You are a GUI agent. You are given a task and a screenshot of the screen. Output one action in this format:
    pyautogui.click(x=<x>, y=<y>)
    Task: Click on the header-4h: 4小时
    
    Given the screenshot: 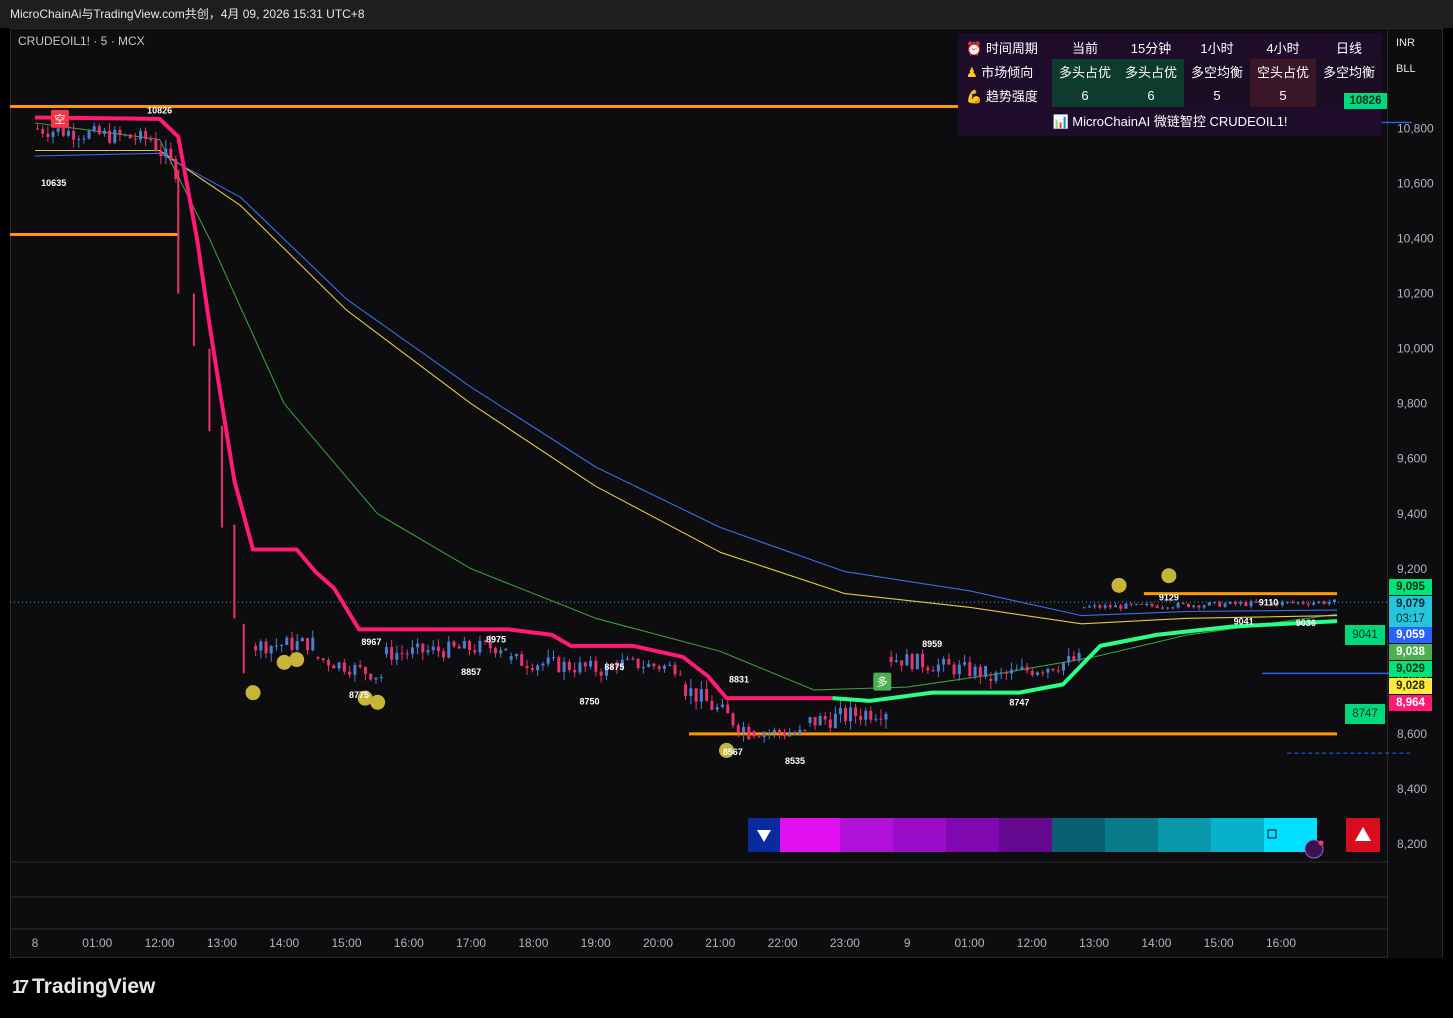 What is the action you would take?
    pyautogui.click(x=1283, y=48)
    